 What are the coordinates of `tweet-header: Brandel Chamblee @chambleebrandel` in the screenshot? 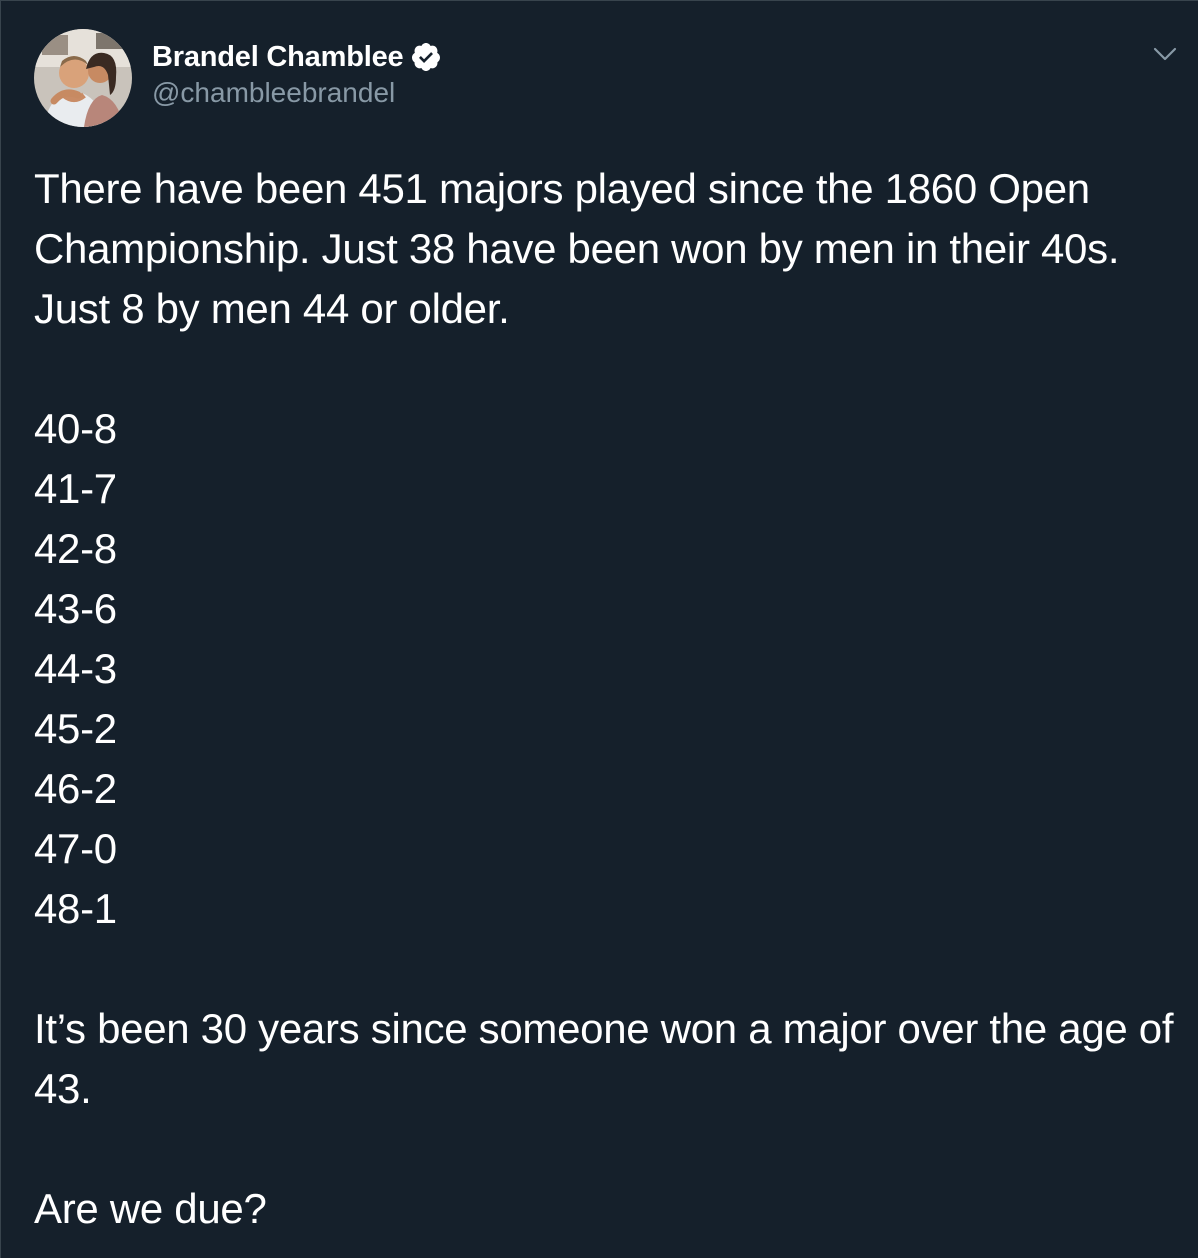 It's located at (599, 71).